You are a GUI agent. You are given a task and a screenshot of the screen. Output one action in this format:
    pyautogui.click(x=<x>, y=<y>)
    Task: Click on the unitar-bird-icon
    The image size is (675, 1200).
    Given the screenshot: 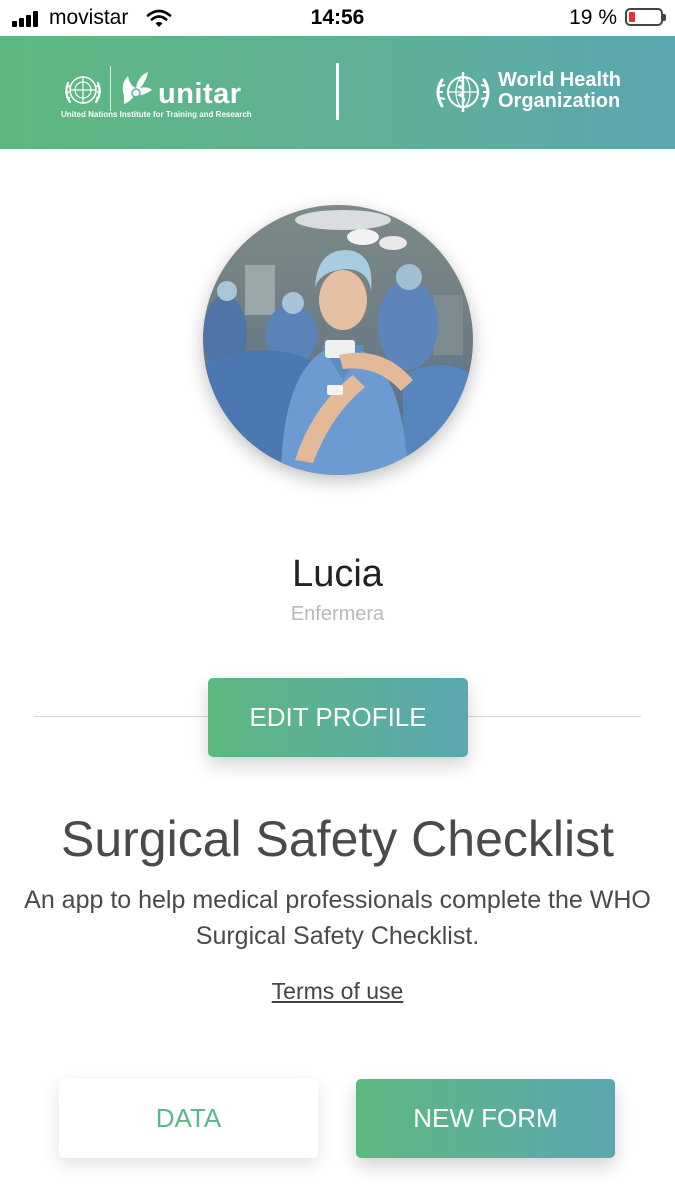 What is the action you would take?
    pyautogui.click(x=137, y=88)
    